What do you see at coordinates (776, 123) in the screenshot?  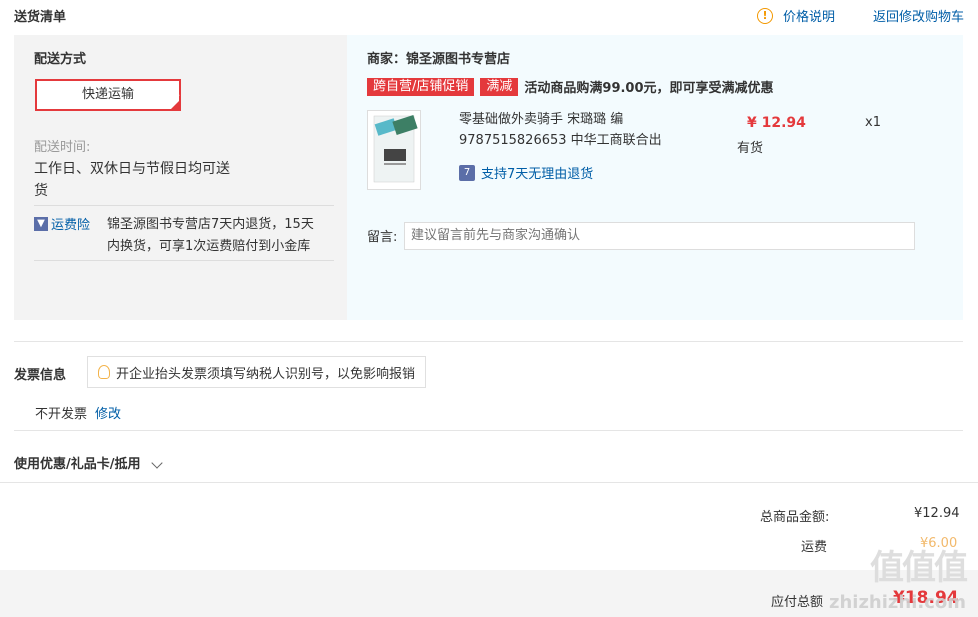 I see `product-price: ¥ 12.94` at bounding box center [776, 123].